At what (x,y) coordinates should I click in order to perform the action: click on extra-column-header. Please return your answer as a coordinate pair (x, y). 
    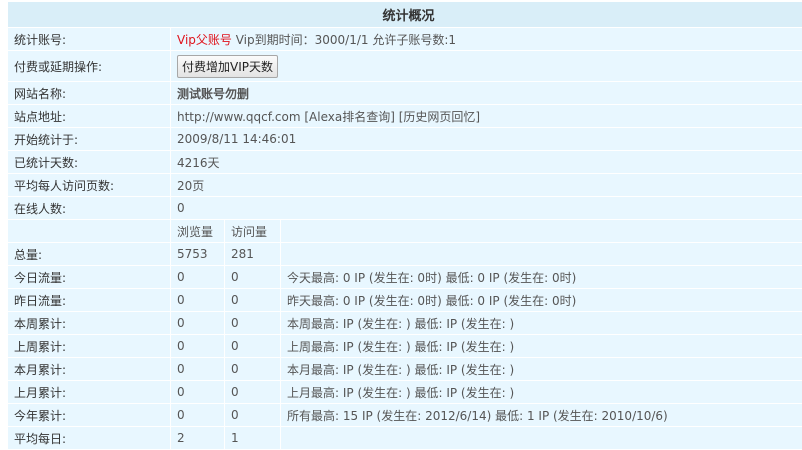
    Looking at the image, I should click on (541, 231).